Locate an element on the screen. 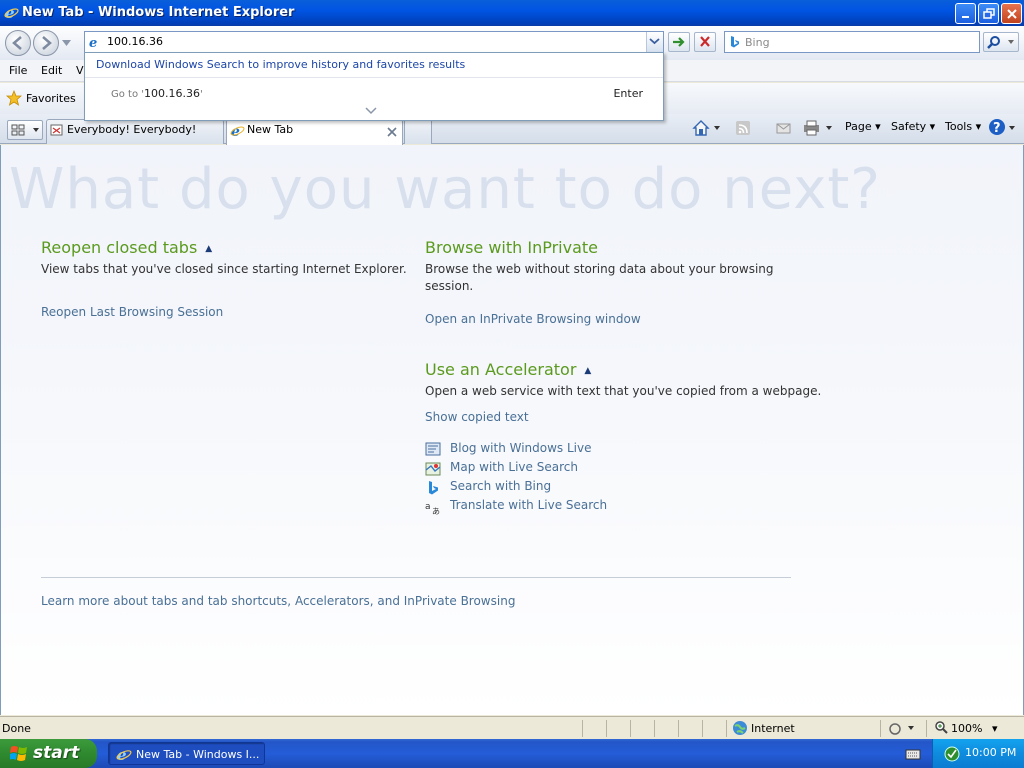 The height and width of the screenshot is (768, 1024). expand-suggestions-icon is located at coordinates (371, 111).